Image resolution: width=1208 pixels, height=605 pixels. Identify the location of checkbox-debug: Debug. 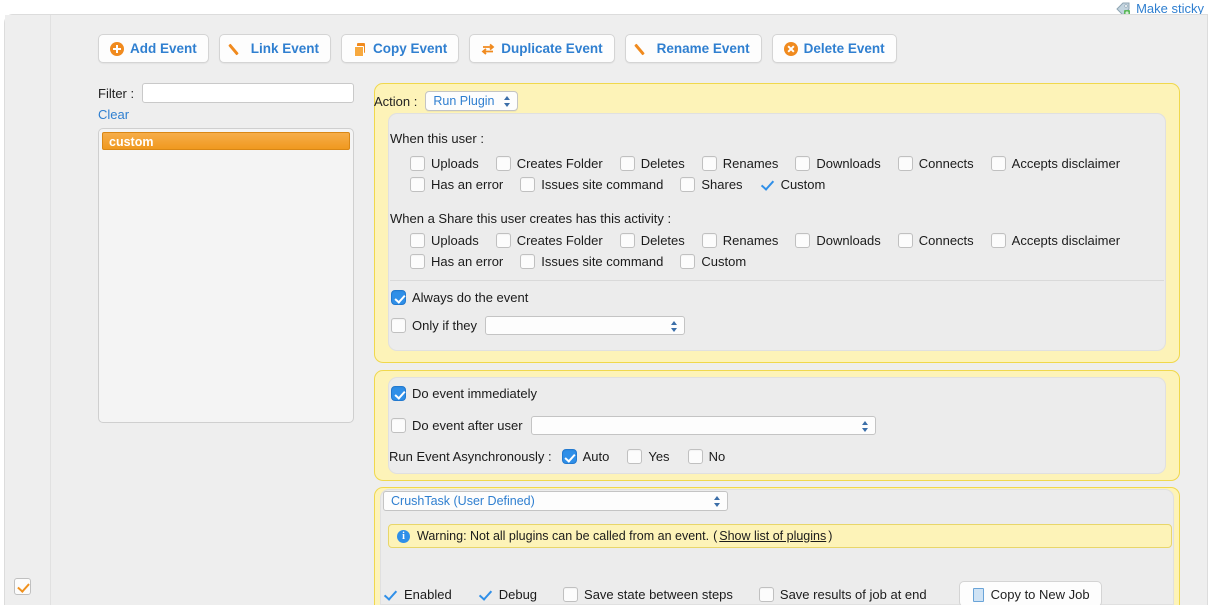
(507, 594).